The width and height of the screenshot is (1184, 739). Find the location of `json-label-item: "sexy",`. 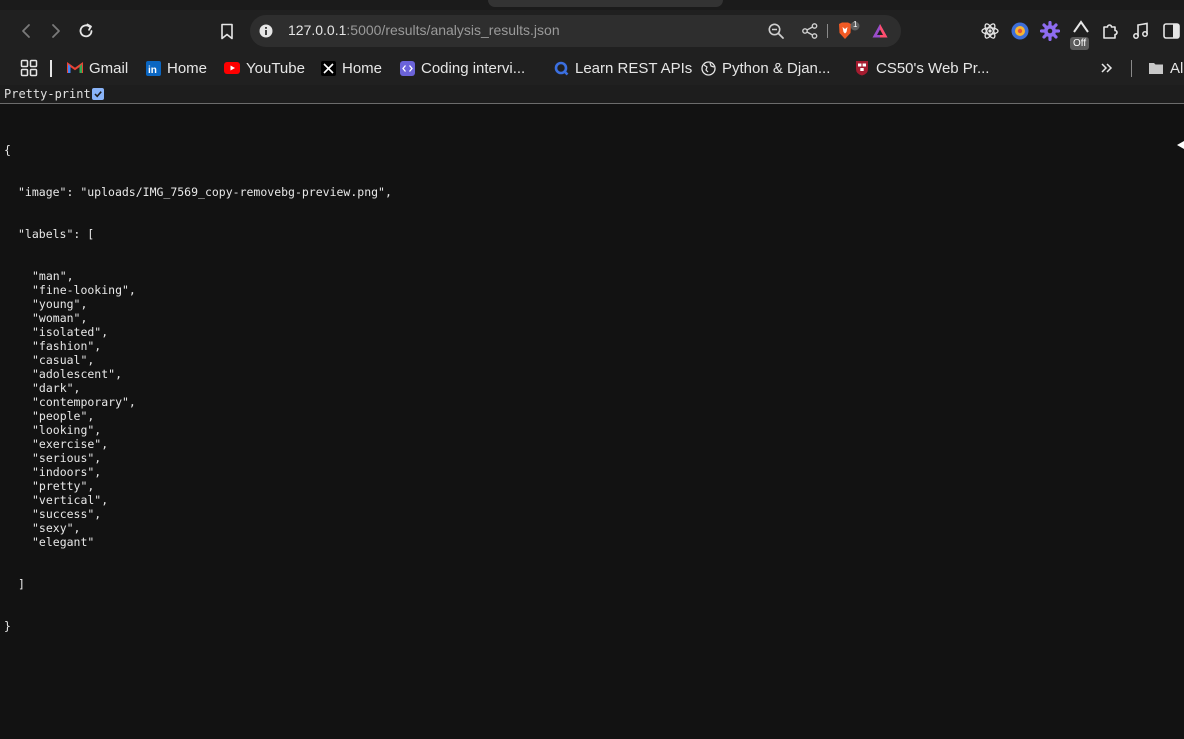

json-label-item: "sexy", is located at coordinates (56, 528).